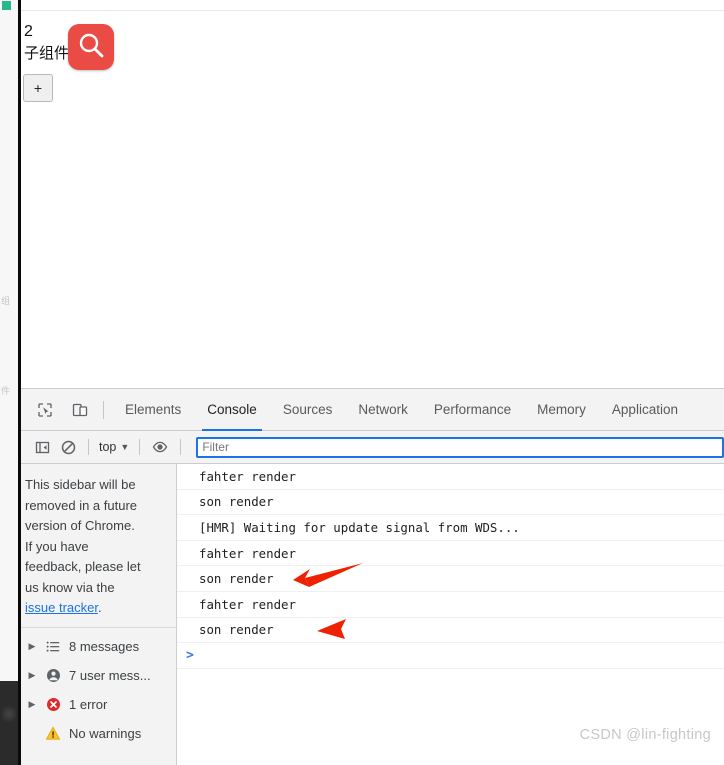  I want to click on notice-line-3: version of Chrome., so click(80, 525).